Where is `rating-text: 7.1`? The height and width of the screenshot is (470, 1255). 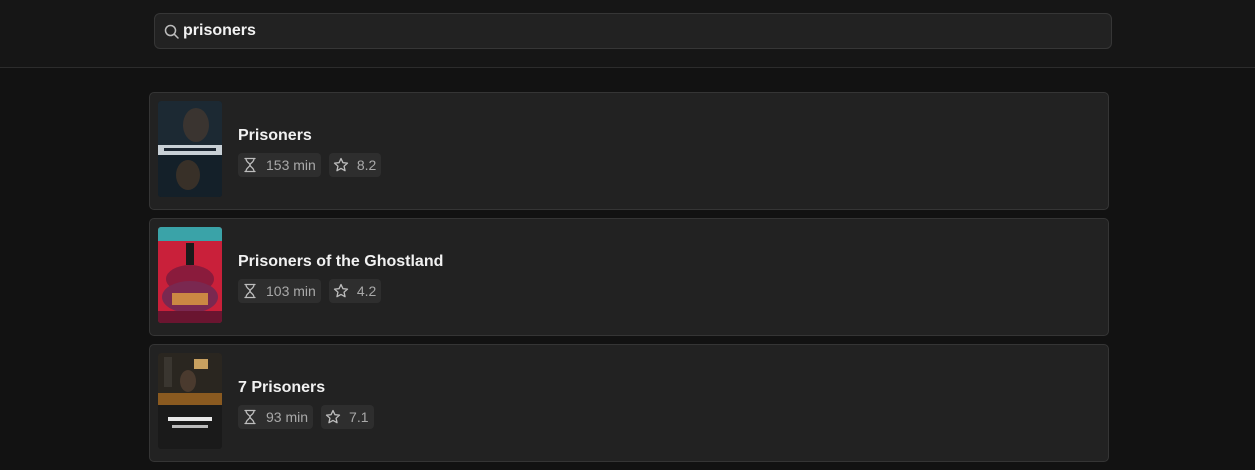
rating-text: 7.1 is located at coordinates (359, 417).